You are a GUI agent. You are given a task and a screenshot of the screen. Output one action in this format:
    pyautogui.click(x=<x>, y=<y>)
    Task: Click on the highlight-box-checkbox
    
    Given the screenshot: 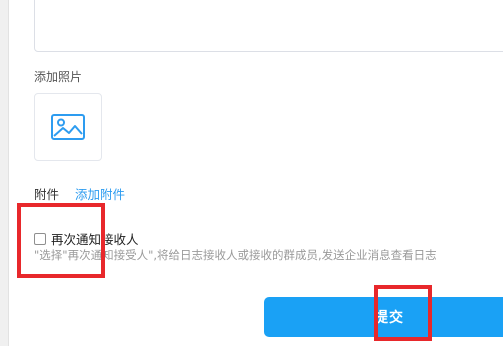 What is the action you would take?
    pyautogui.click(x=61, y=240)
    